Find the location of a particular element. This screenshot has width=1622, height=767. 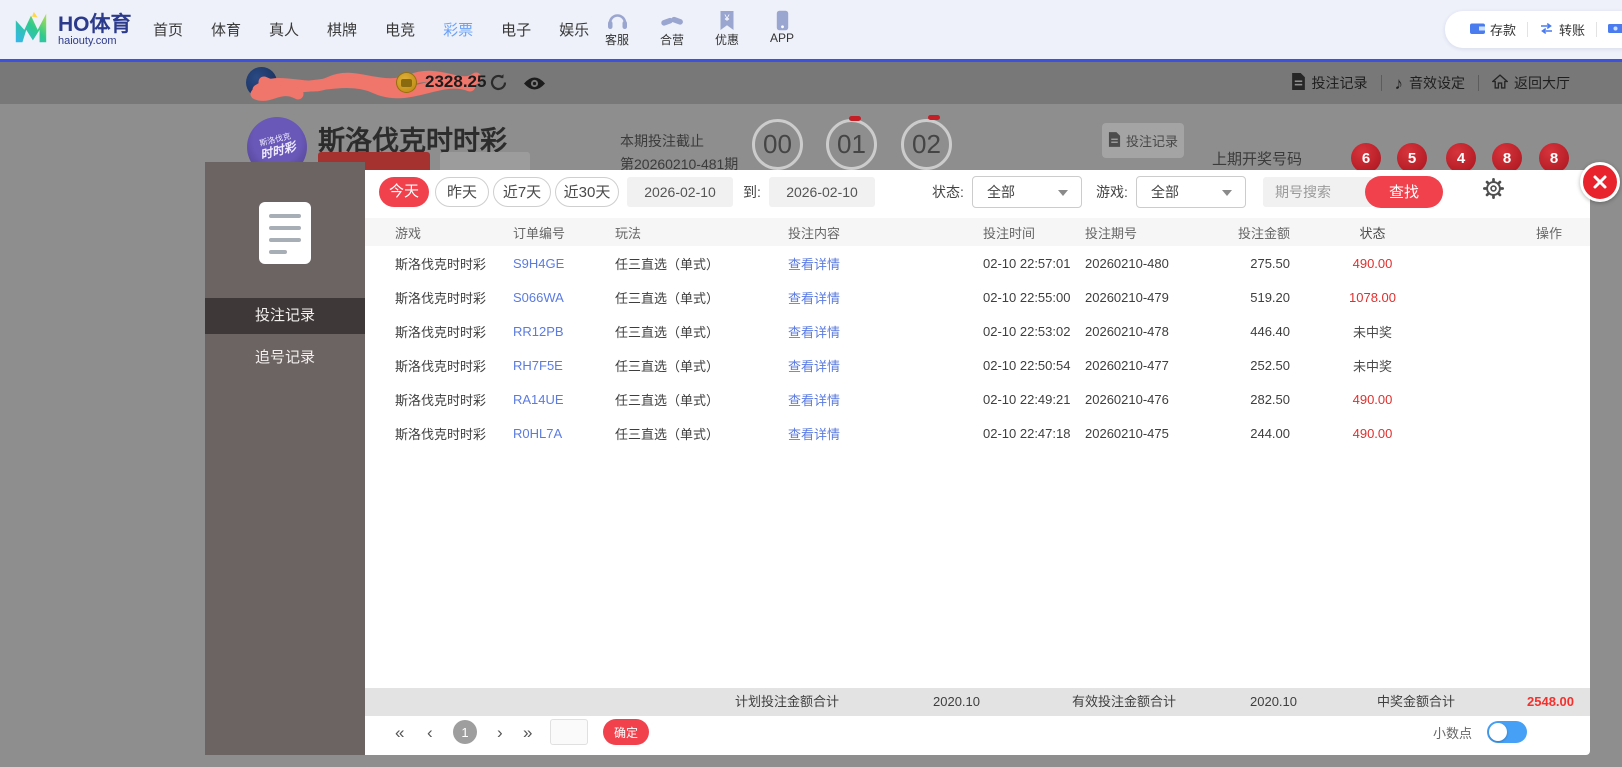

row-bet-period: 20260210-479 is located at coordinates (1127, 297).